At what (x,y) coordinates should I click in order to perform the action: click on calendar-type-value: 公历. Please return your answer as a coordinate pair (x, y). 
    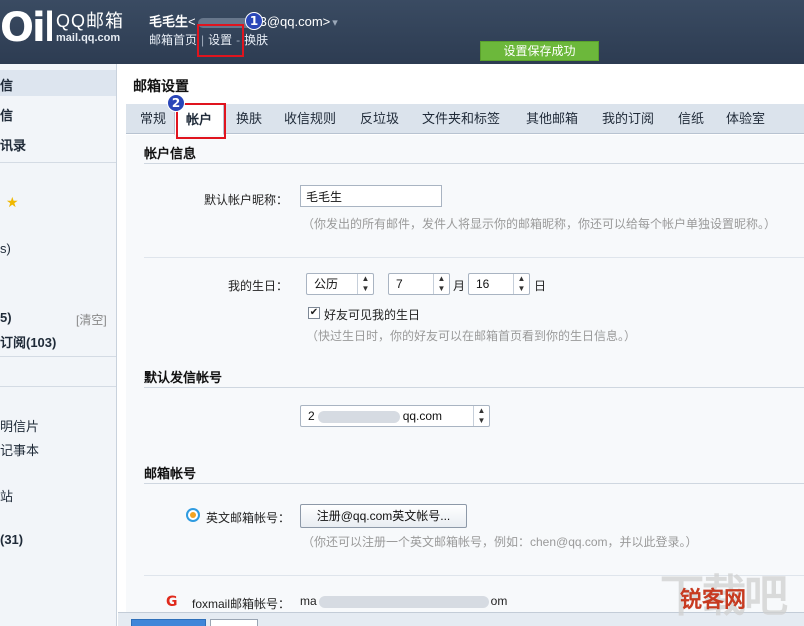
    Looking at the image, I should click on (326, 284).